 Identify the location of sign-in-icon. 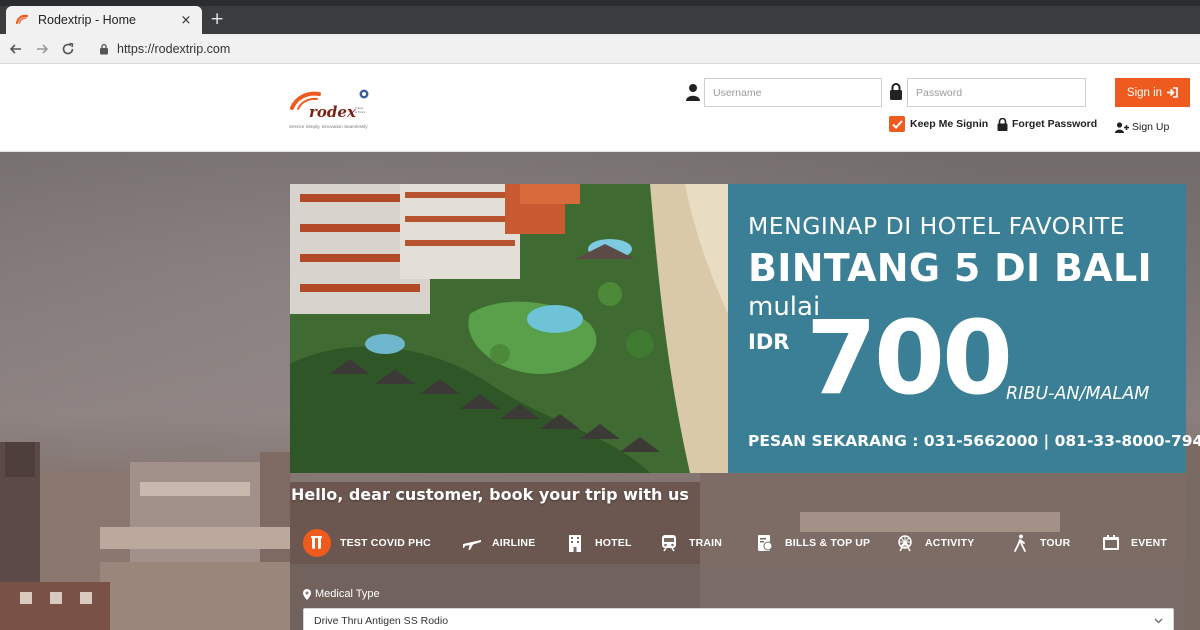
(1172, 92).